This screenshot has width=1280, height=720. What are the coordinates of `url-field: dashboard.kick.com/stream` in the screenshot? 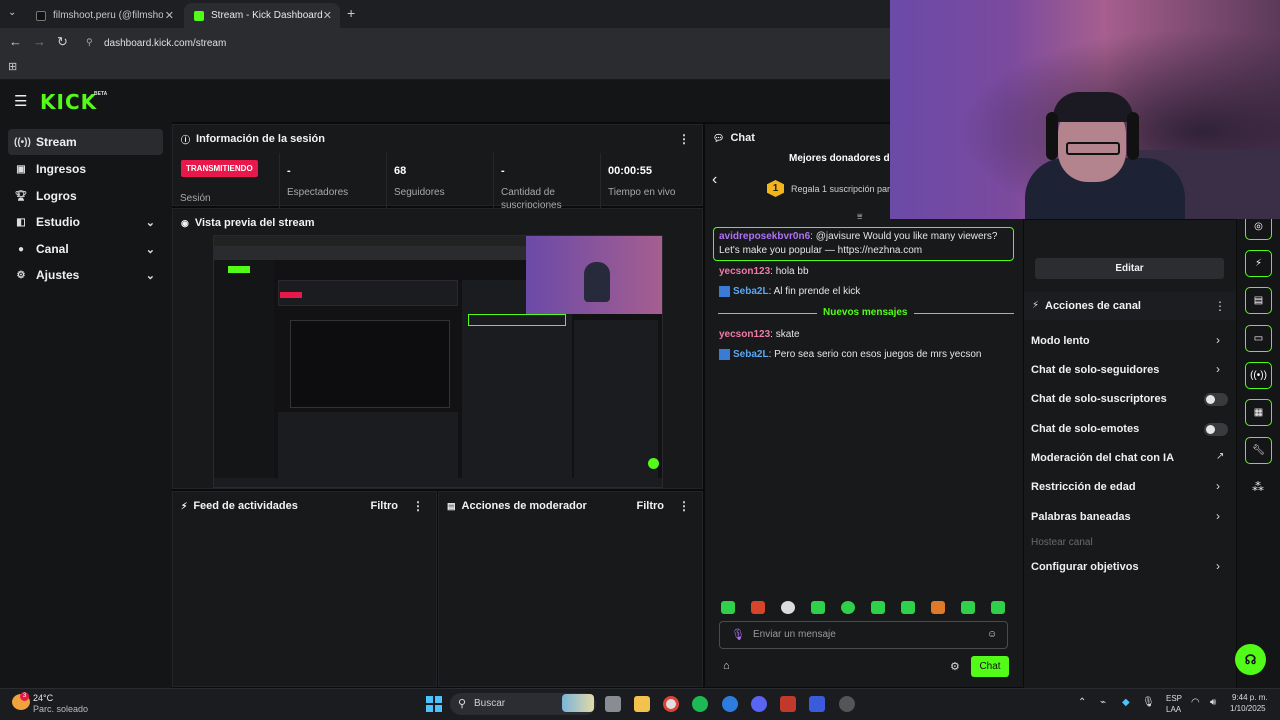 It's located at (165, 43).